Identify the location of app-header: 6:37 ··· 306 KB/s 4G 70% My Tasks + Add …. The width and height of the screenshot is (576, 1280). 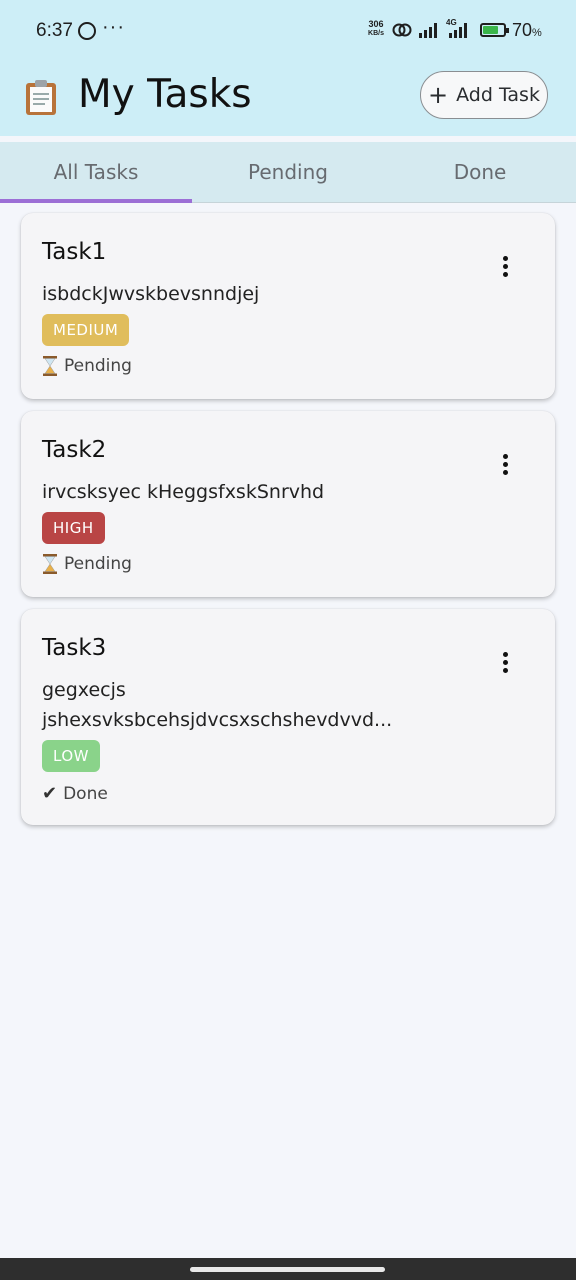
(288, 68).